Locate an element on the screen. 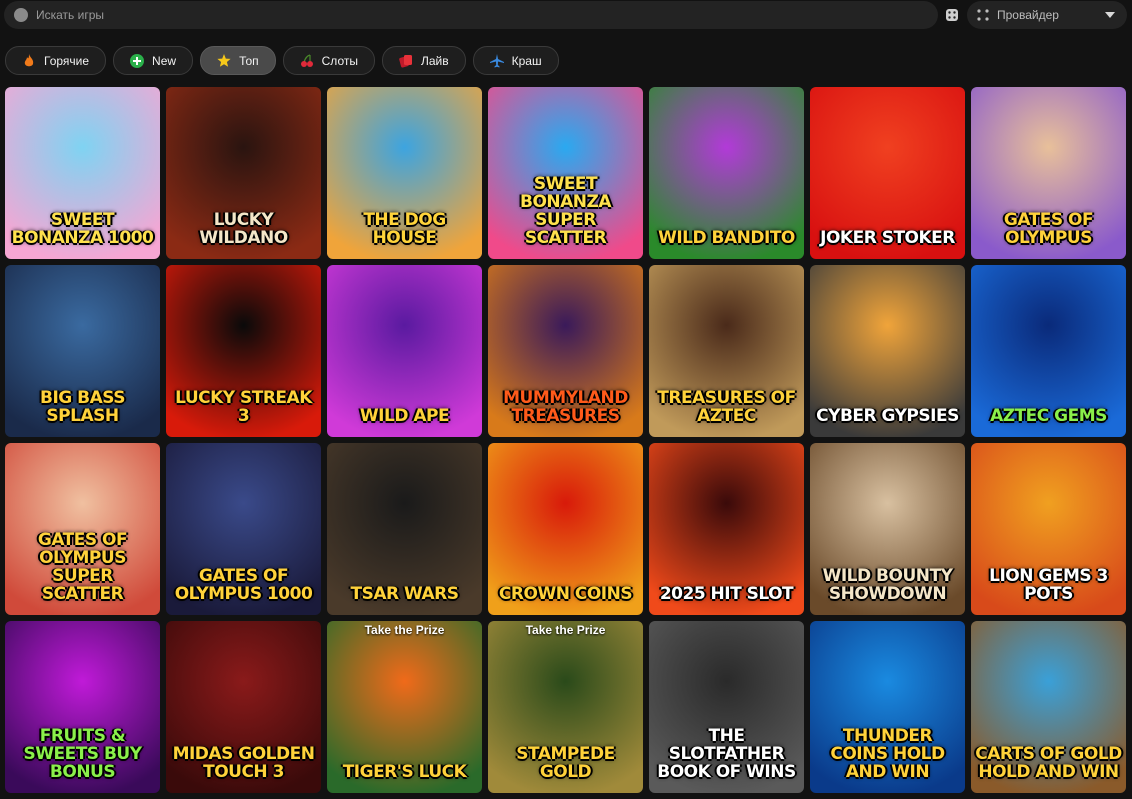 This screenshot has width=1132, height=799. fire-icon is located at coordinates (29, 60).